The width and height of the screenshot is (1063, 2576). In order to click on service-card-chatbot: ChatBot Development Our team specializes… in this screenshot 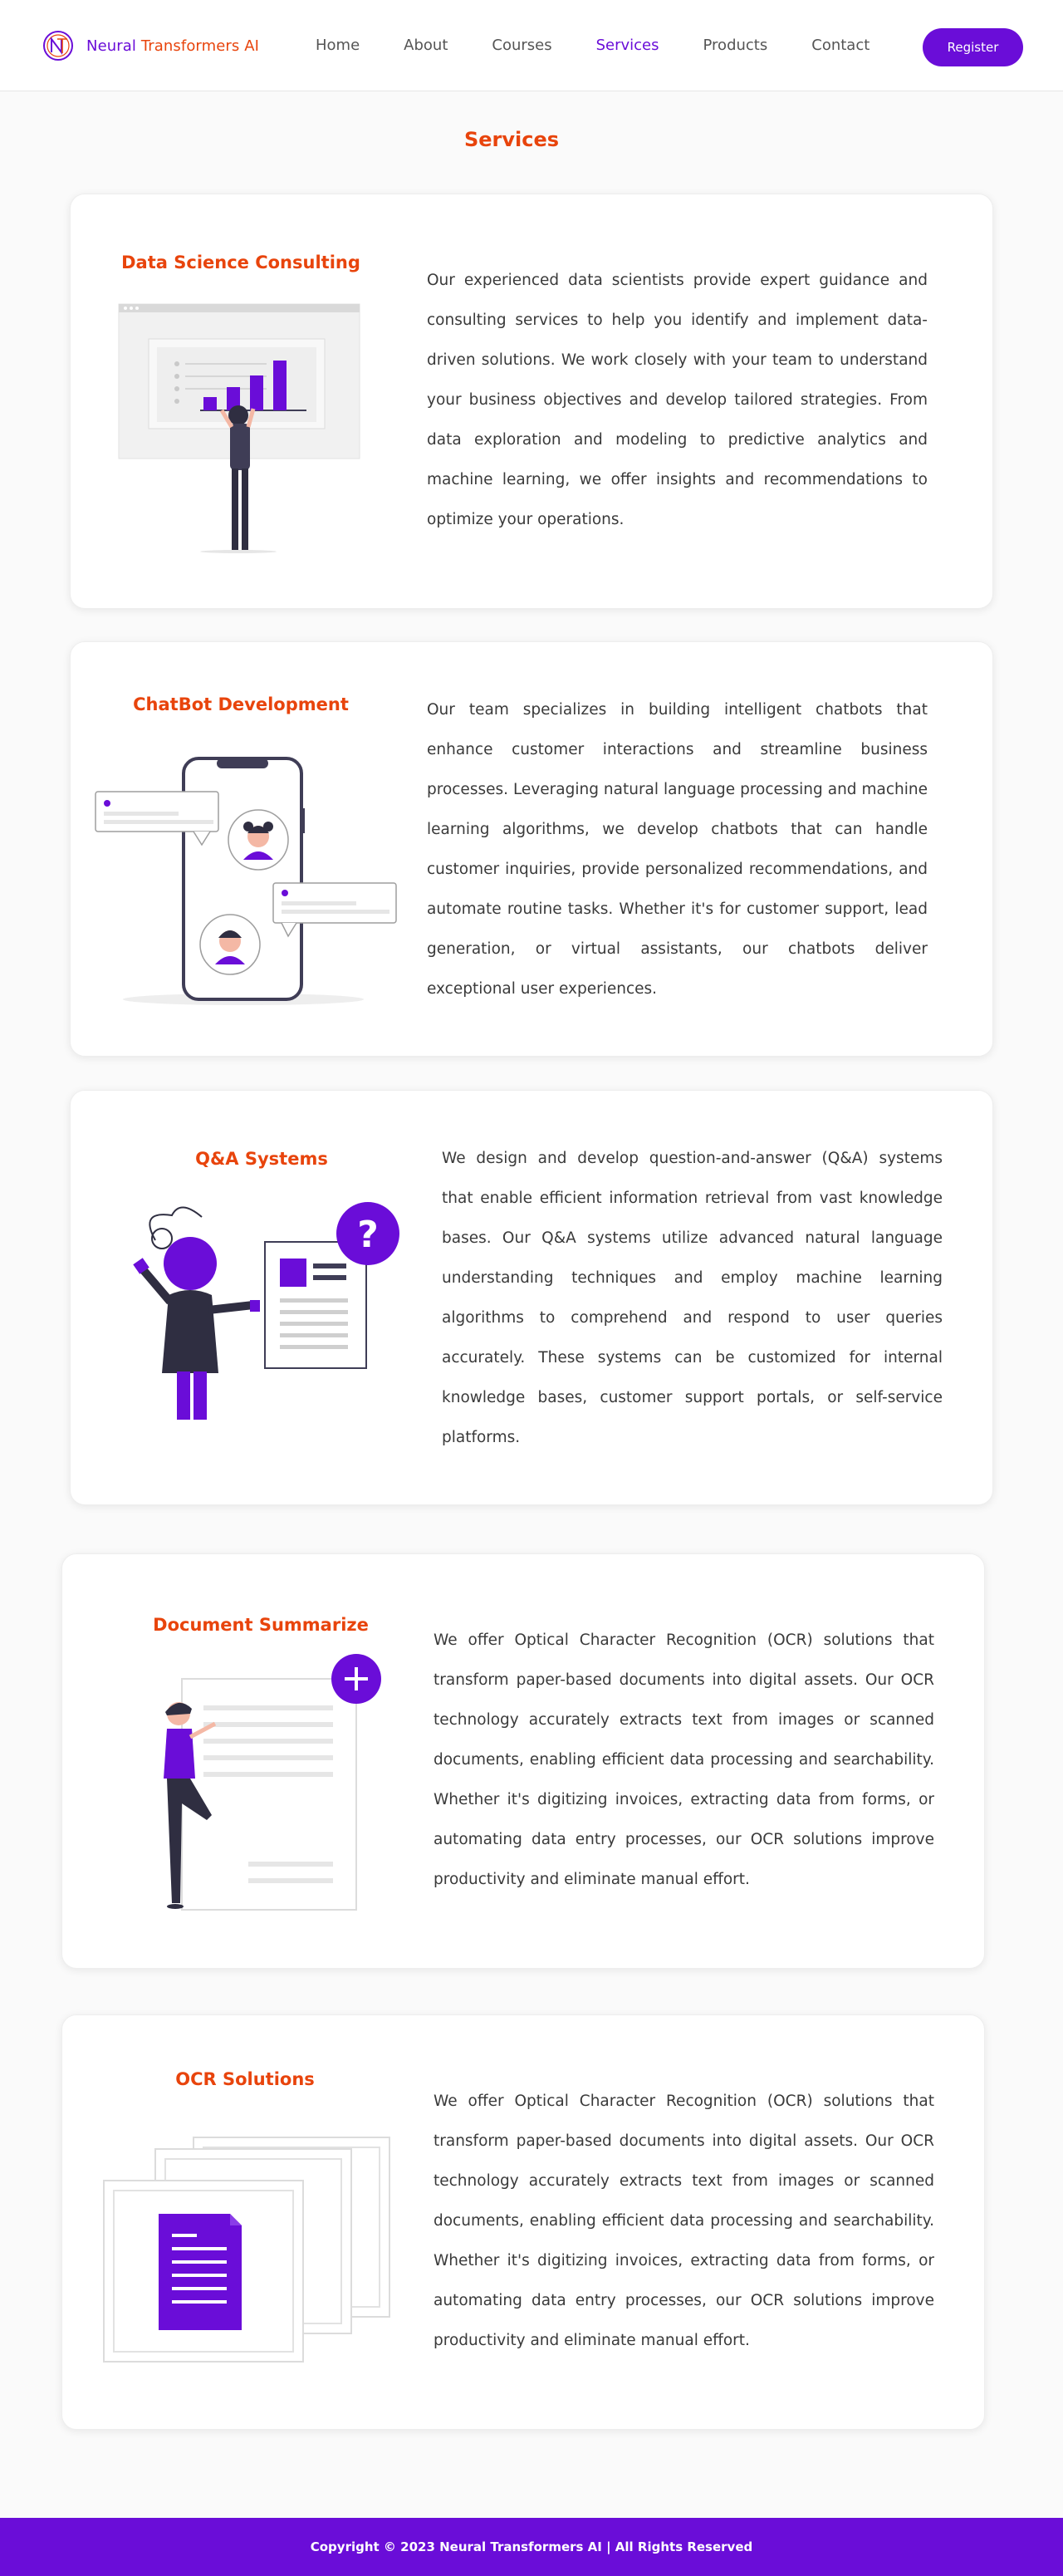, I will do `click(531, 849)`.